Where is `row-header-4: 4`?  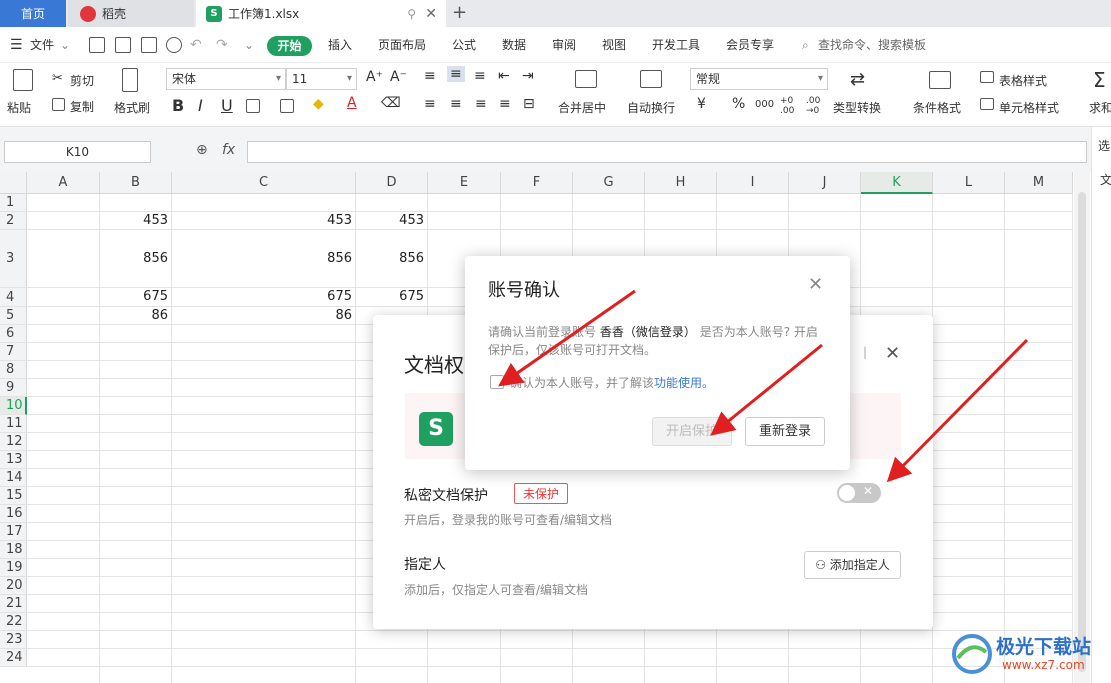
row-header-4: 4 is located at coordinates (13, 297).